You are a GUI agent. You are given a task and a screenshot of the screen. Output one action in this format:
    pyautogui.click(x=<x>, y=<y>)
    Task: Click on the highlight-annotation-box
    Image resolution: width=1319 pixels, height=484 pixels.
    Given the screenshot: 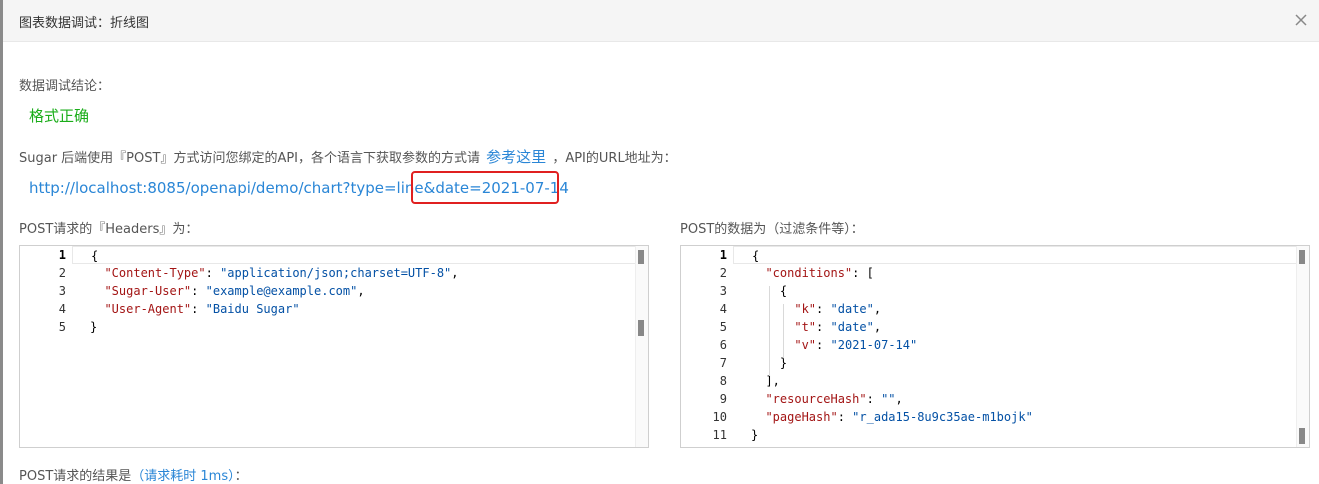 What is the action you would take?
    pyautogui.click(x=485, y=187)
    